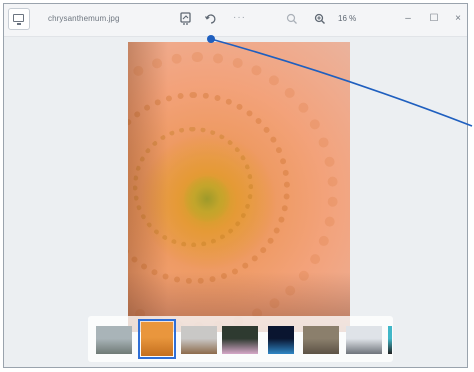 This screenshot has width=474, height=372. Describe the element at coordinates (157, 339) in the screenshot. I see `thumb-chrysanthemum` at that location.